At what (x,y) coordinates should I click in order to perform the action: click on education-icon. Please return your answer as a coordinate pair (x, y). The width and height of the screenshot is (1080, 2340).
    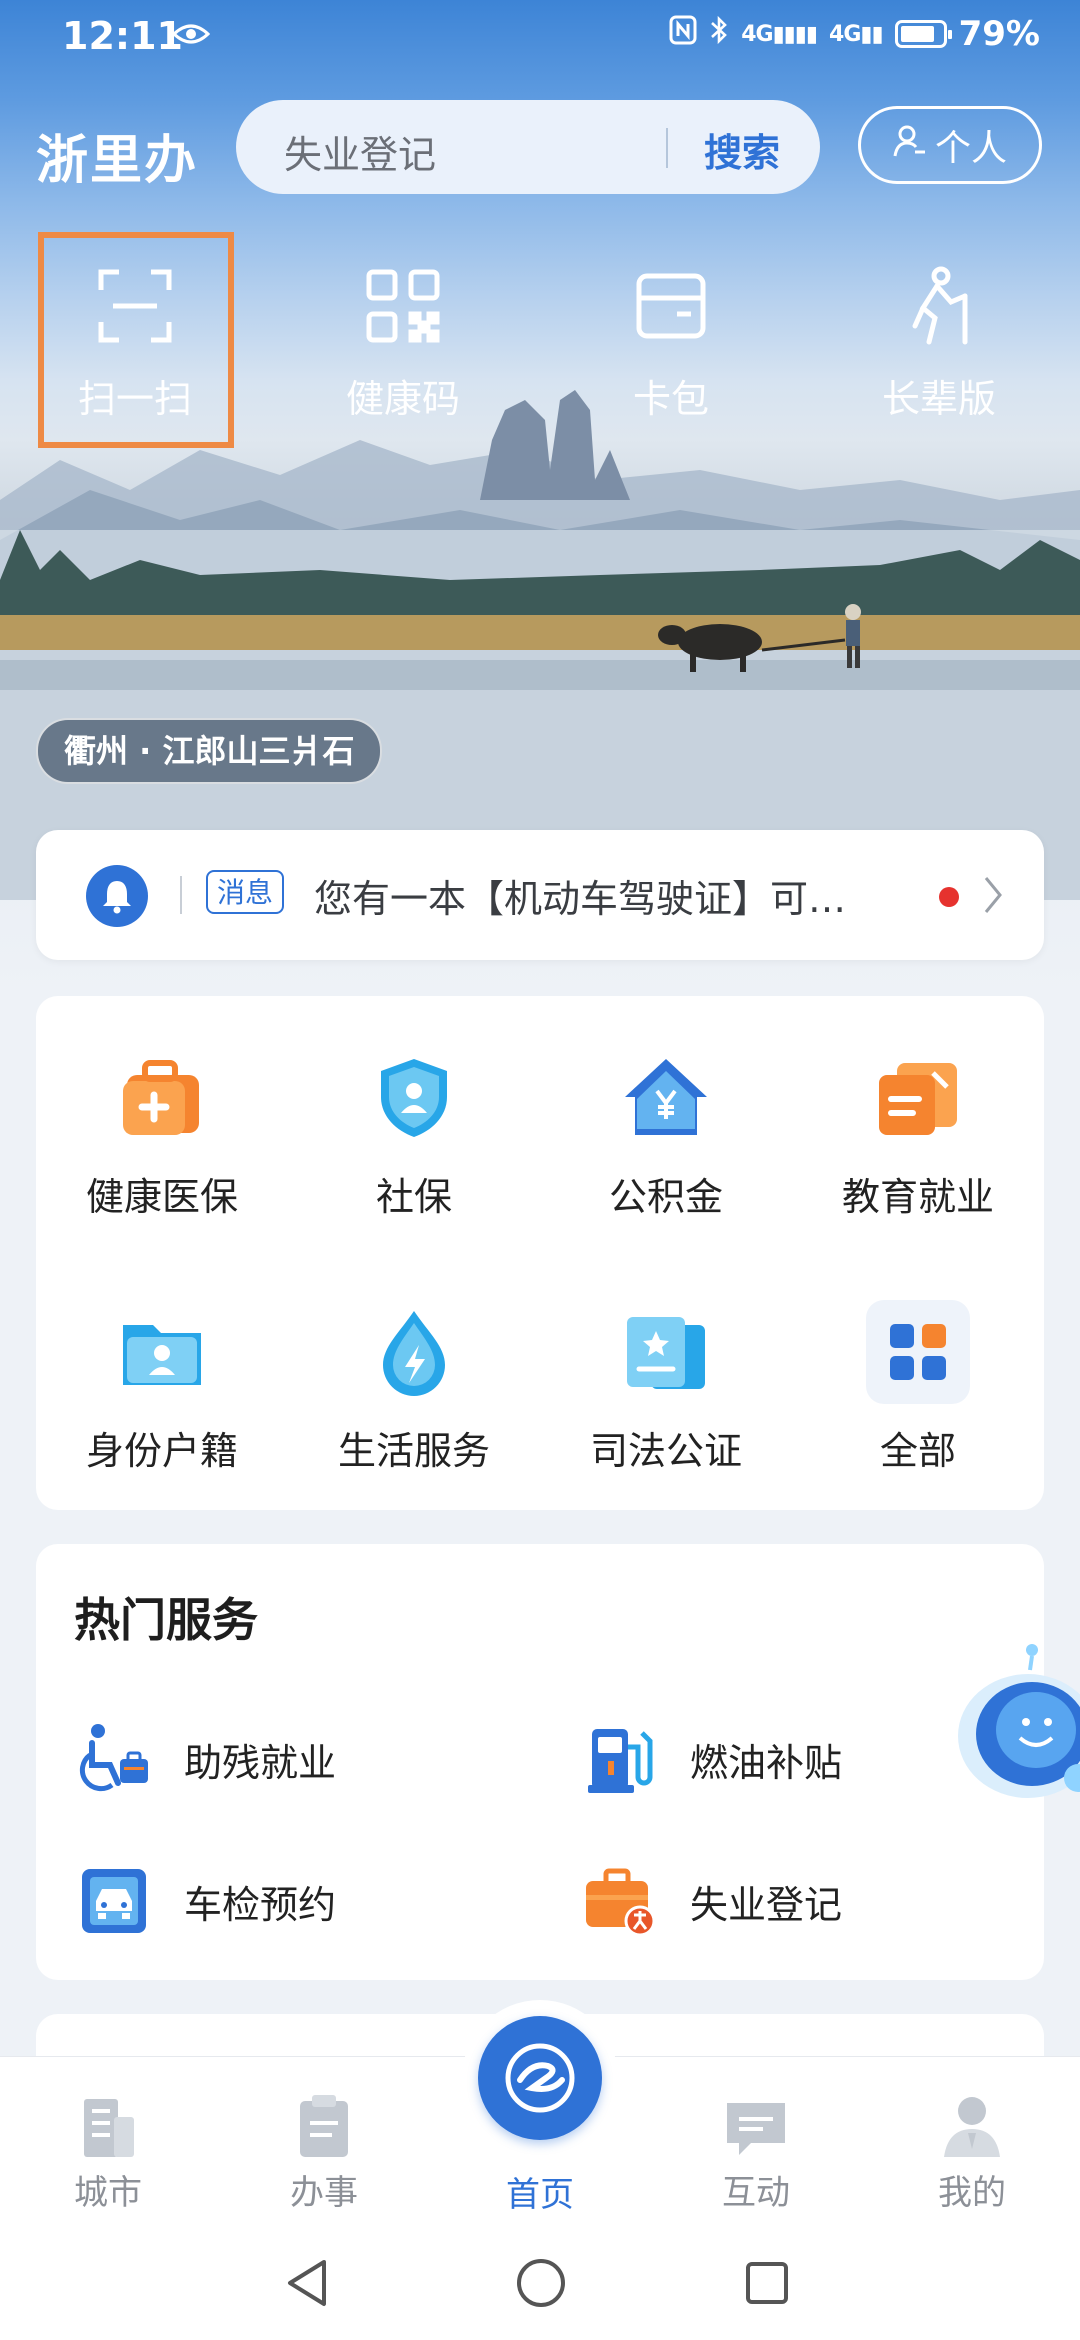
    Looking at the image, I should click on (918, 1098).